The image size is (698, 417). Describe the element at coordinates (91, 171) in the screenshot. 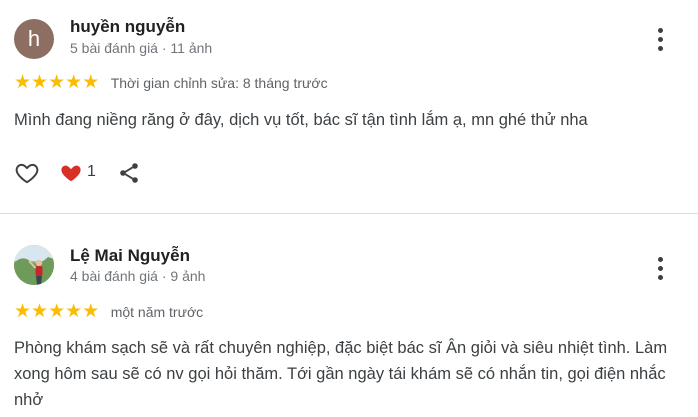

I see `reaction-count: 1` at that location.